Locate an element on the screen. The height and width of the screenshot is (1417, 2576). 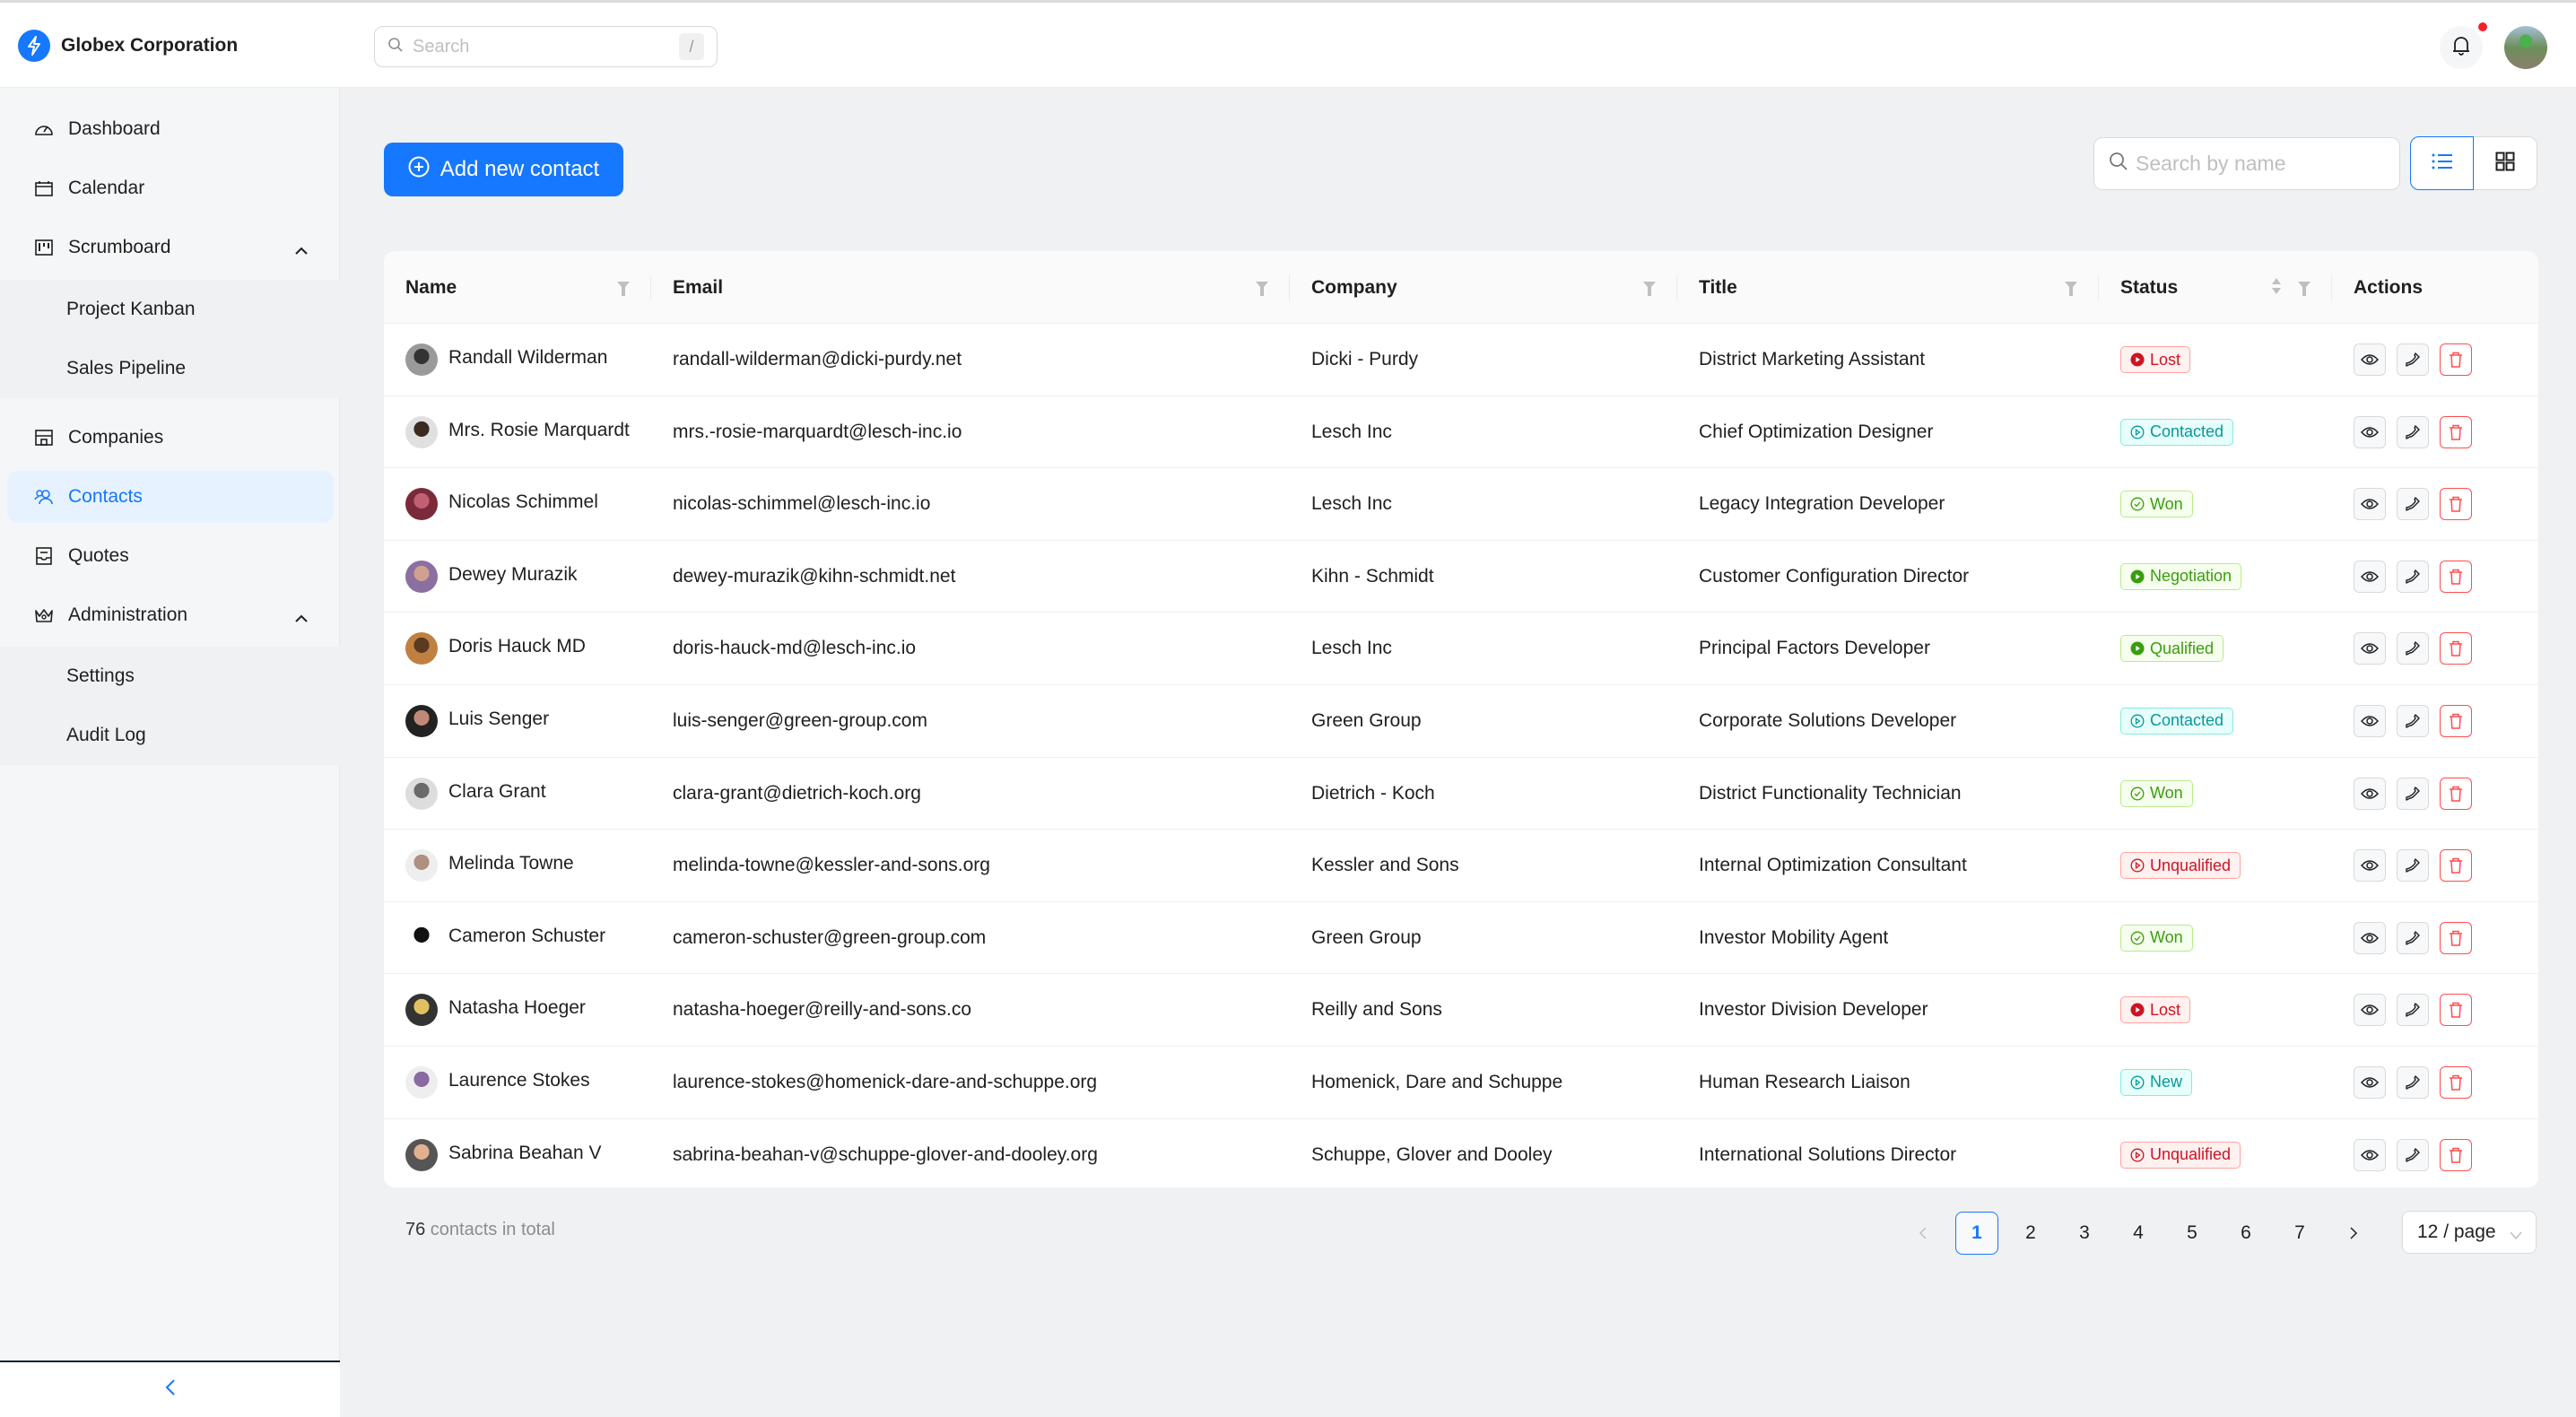
page-3-button: 3 is located at coordinates (2084, 1233).